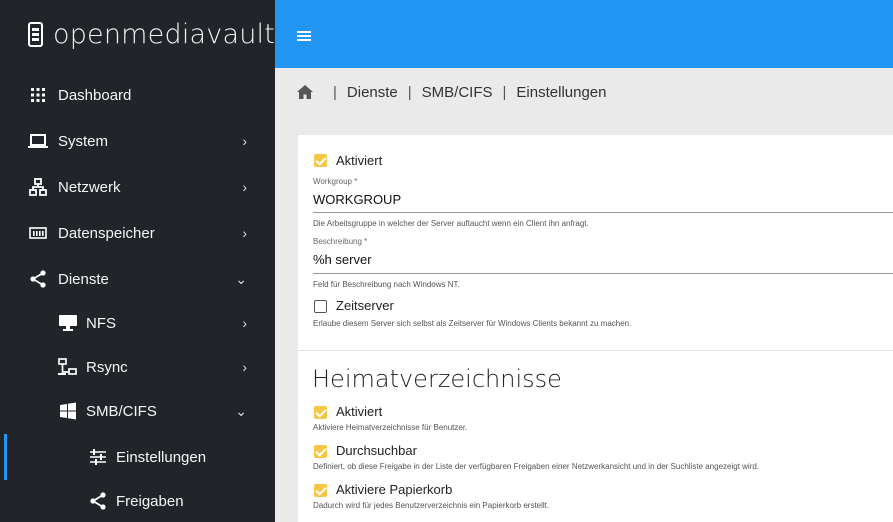  I want to click on sidebar-item-label: System, so click(83, 141).